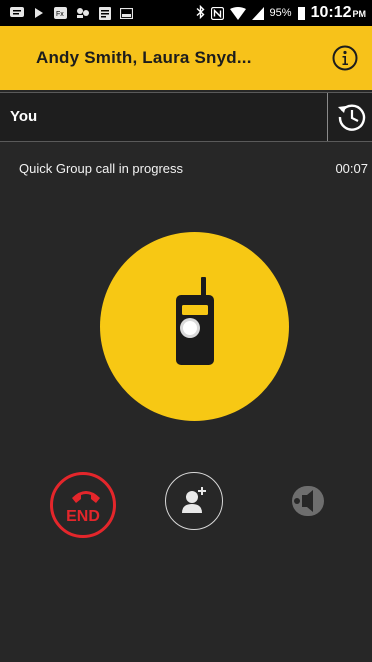 The height and width of the screenshot is (662, 372). Describe the element at coordinates (17, 12) in the screenshot. I see `message-icon` at that location.